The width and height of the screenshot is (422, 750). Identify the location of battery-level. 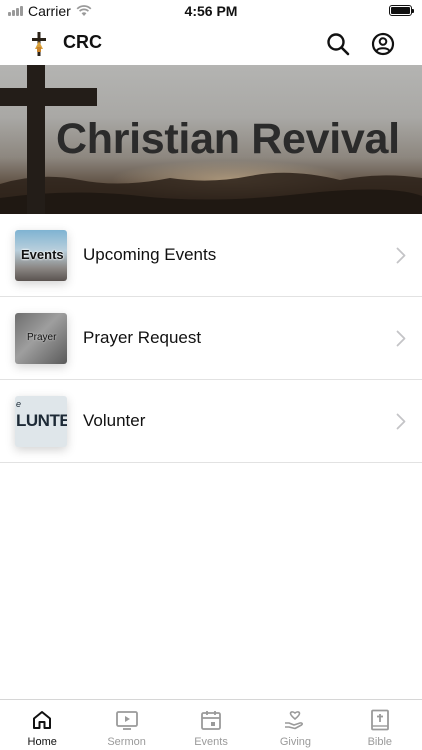
(400, 10).